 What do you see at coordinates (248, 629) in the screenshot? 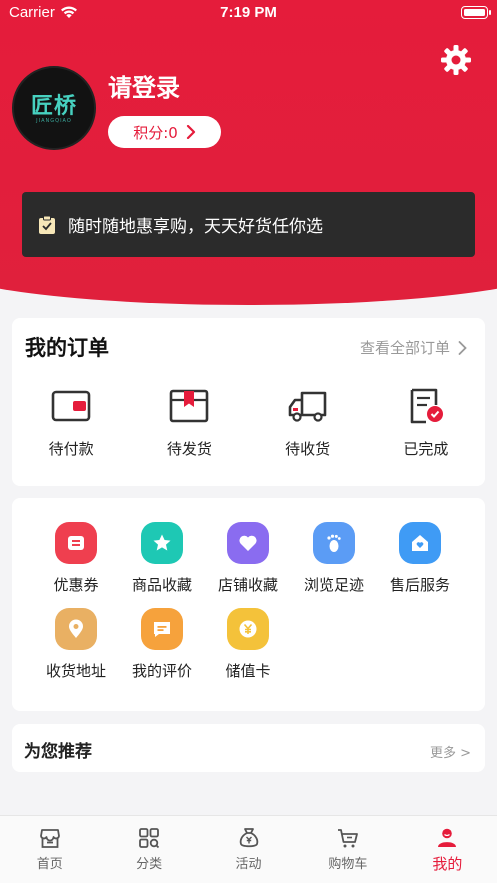
I see `yen-coin-icon` at bounding box center [248, 629].